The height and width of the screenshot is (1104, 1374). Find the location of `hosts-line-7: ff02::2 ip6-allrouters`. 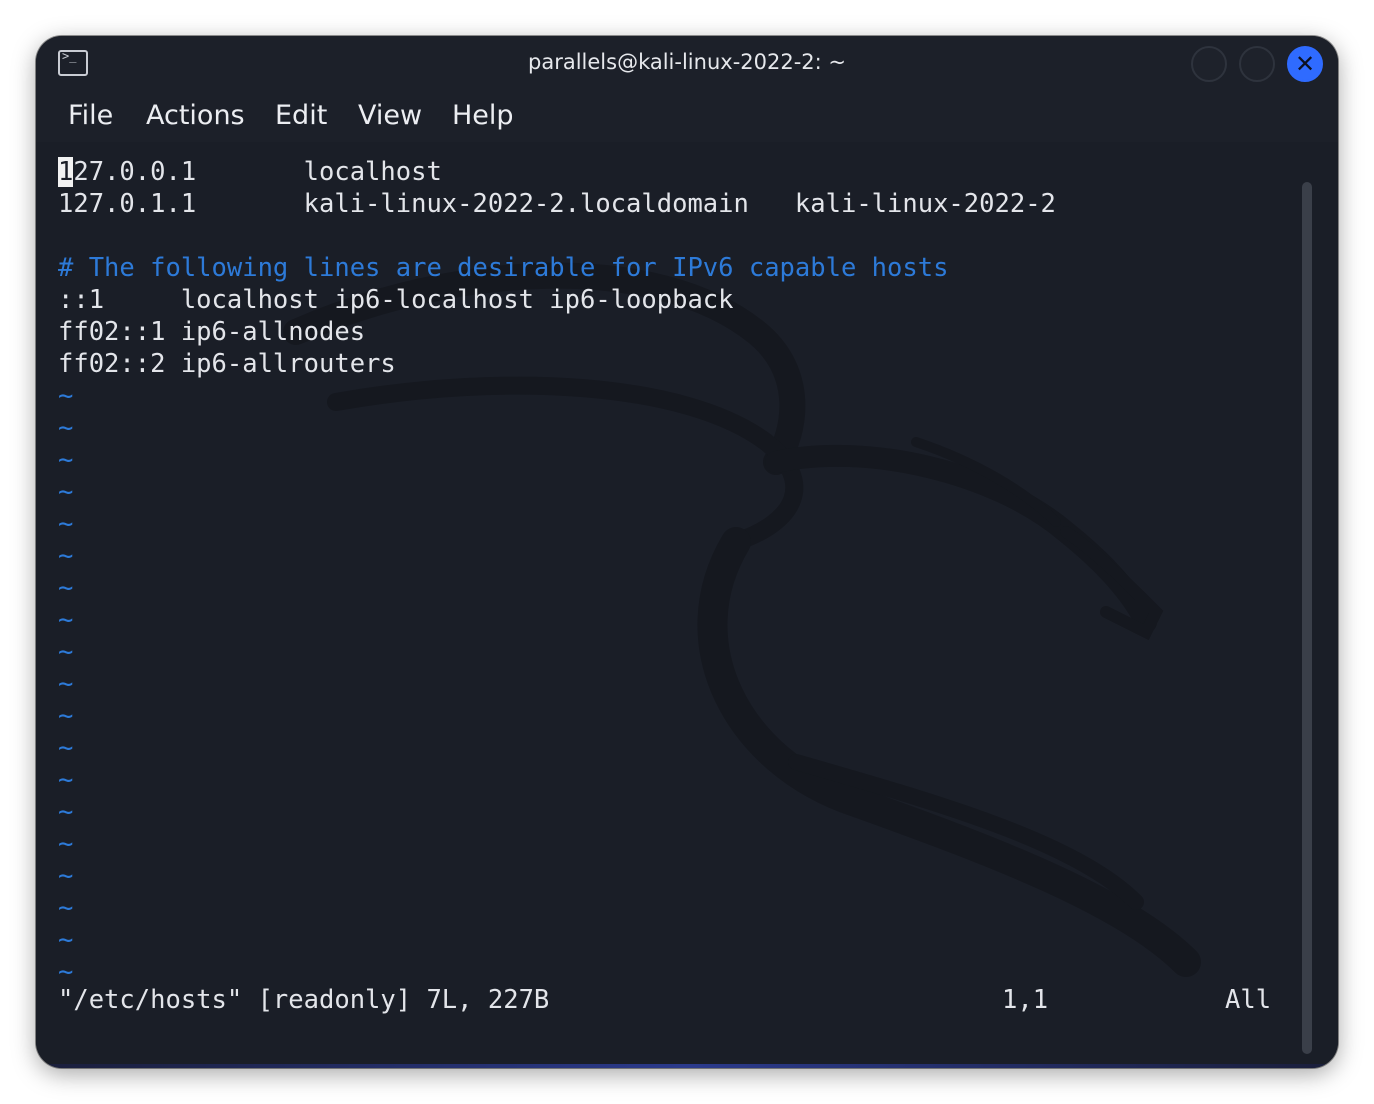

hosts-line-7: ff02::2 ip6-allrouters is located at coordinates (227, 364).